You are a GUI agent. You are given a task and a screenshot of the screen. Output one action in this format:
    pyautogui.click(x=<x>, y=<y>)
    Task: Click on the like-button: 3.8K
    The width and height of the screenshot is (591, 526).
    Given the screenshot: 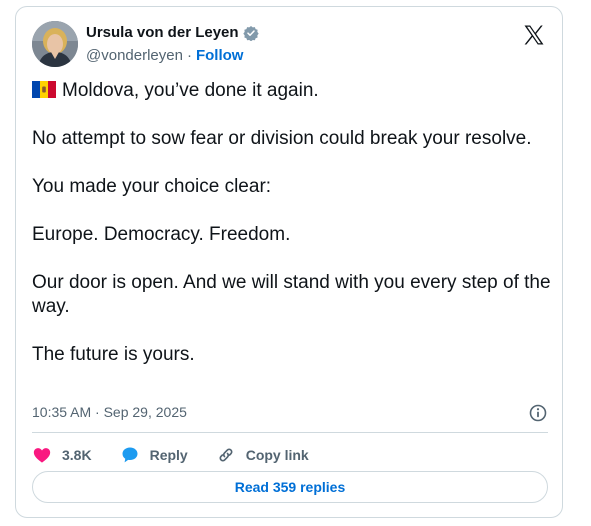 What is the action you would take?
    pyautogui.click(x=62, y=455)
    